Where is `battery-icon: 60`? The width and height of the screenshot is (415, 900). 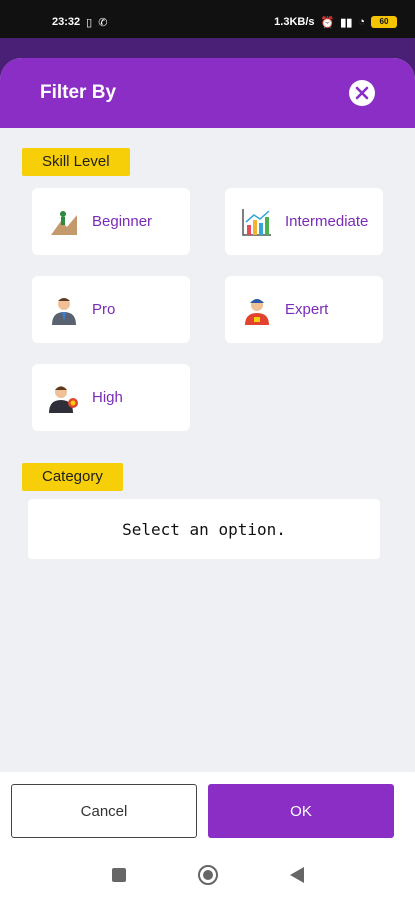
battery-icon: 60 is located at coordinates (384, 22).